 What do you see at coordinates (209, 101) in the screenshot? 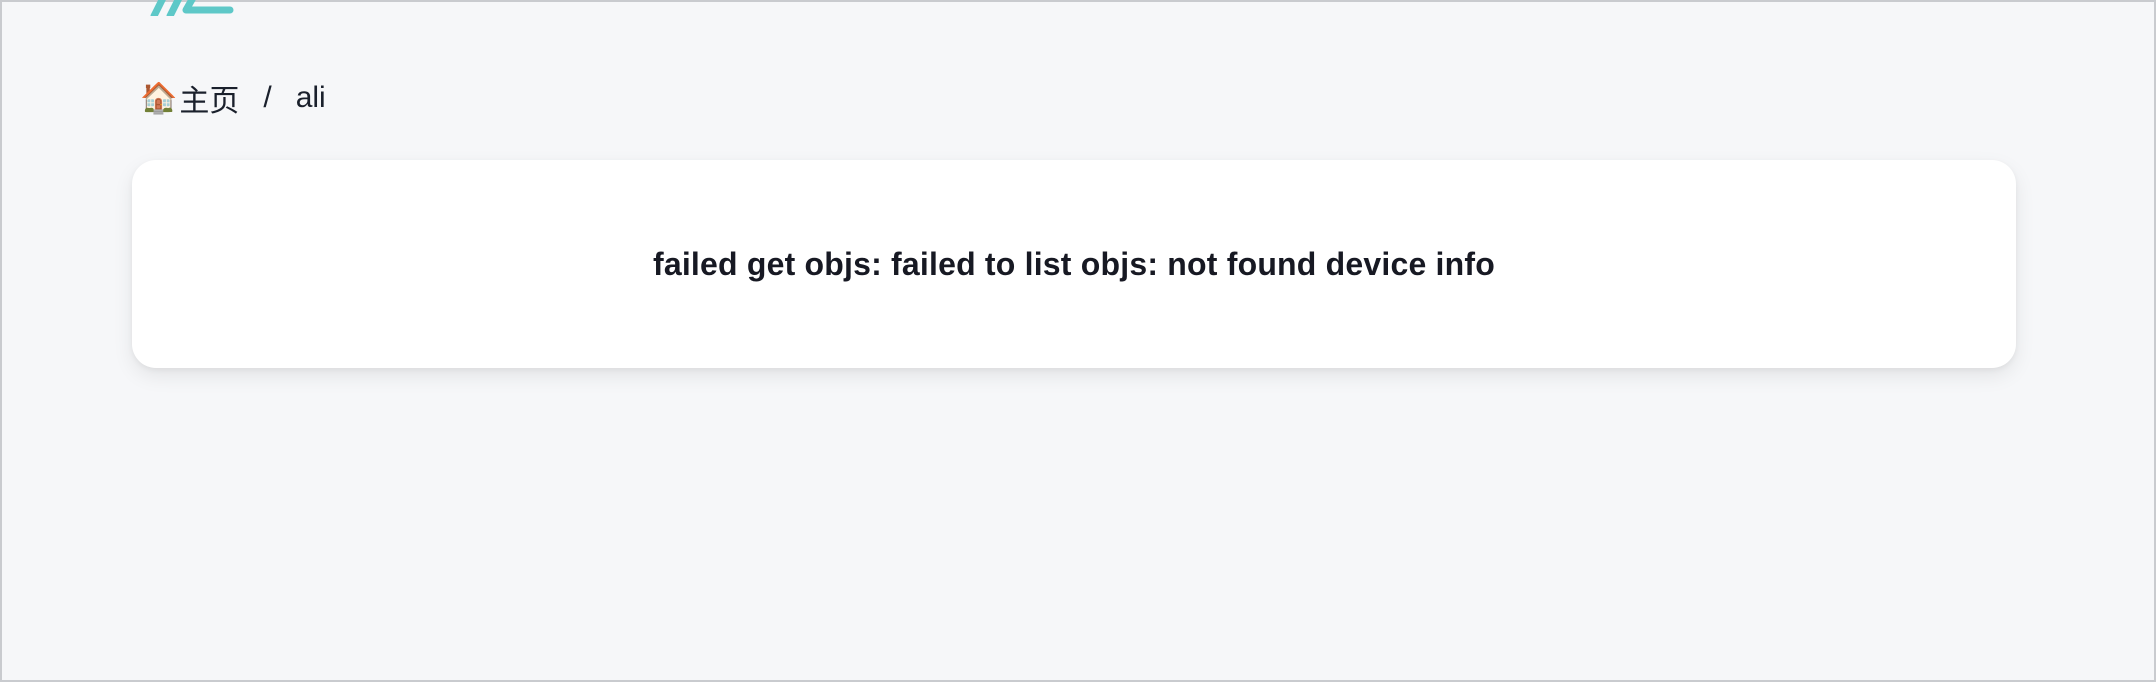
I see `breadcrumb-home-label: 主页` at bounding box center [209, 101].